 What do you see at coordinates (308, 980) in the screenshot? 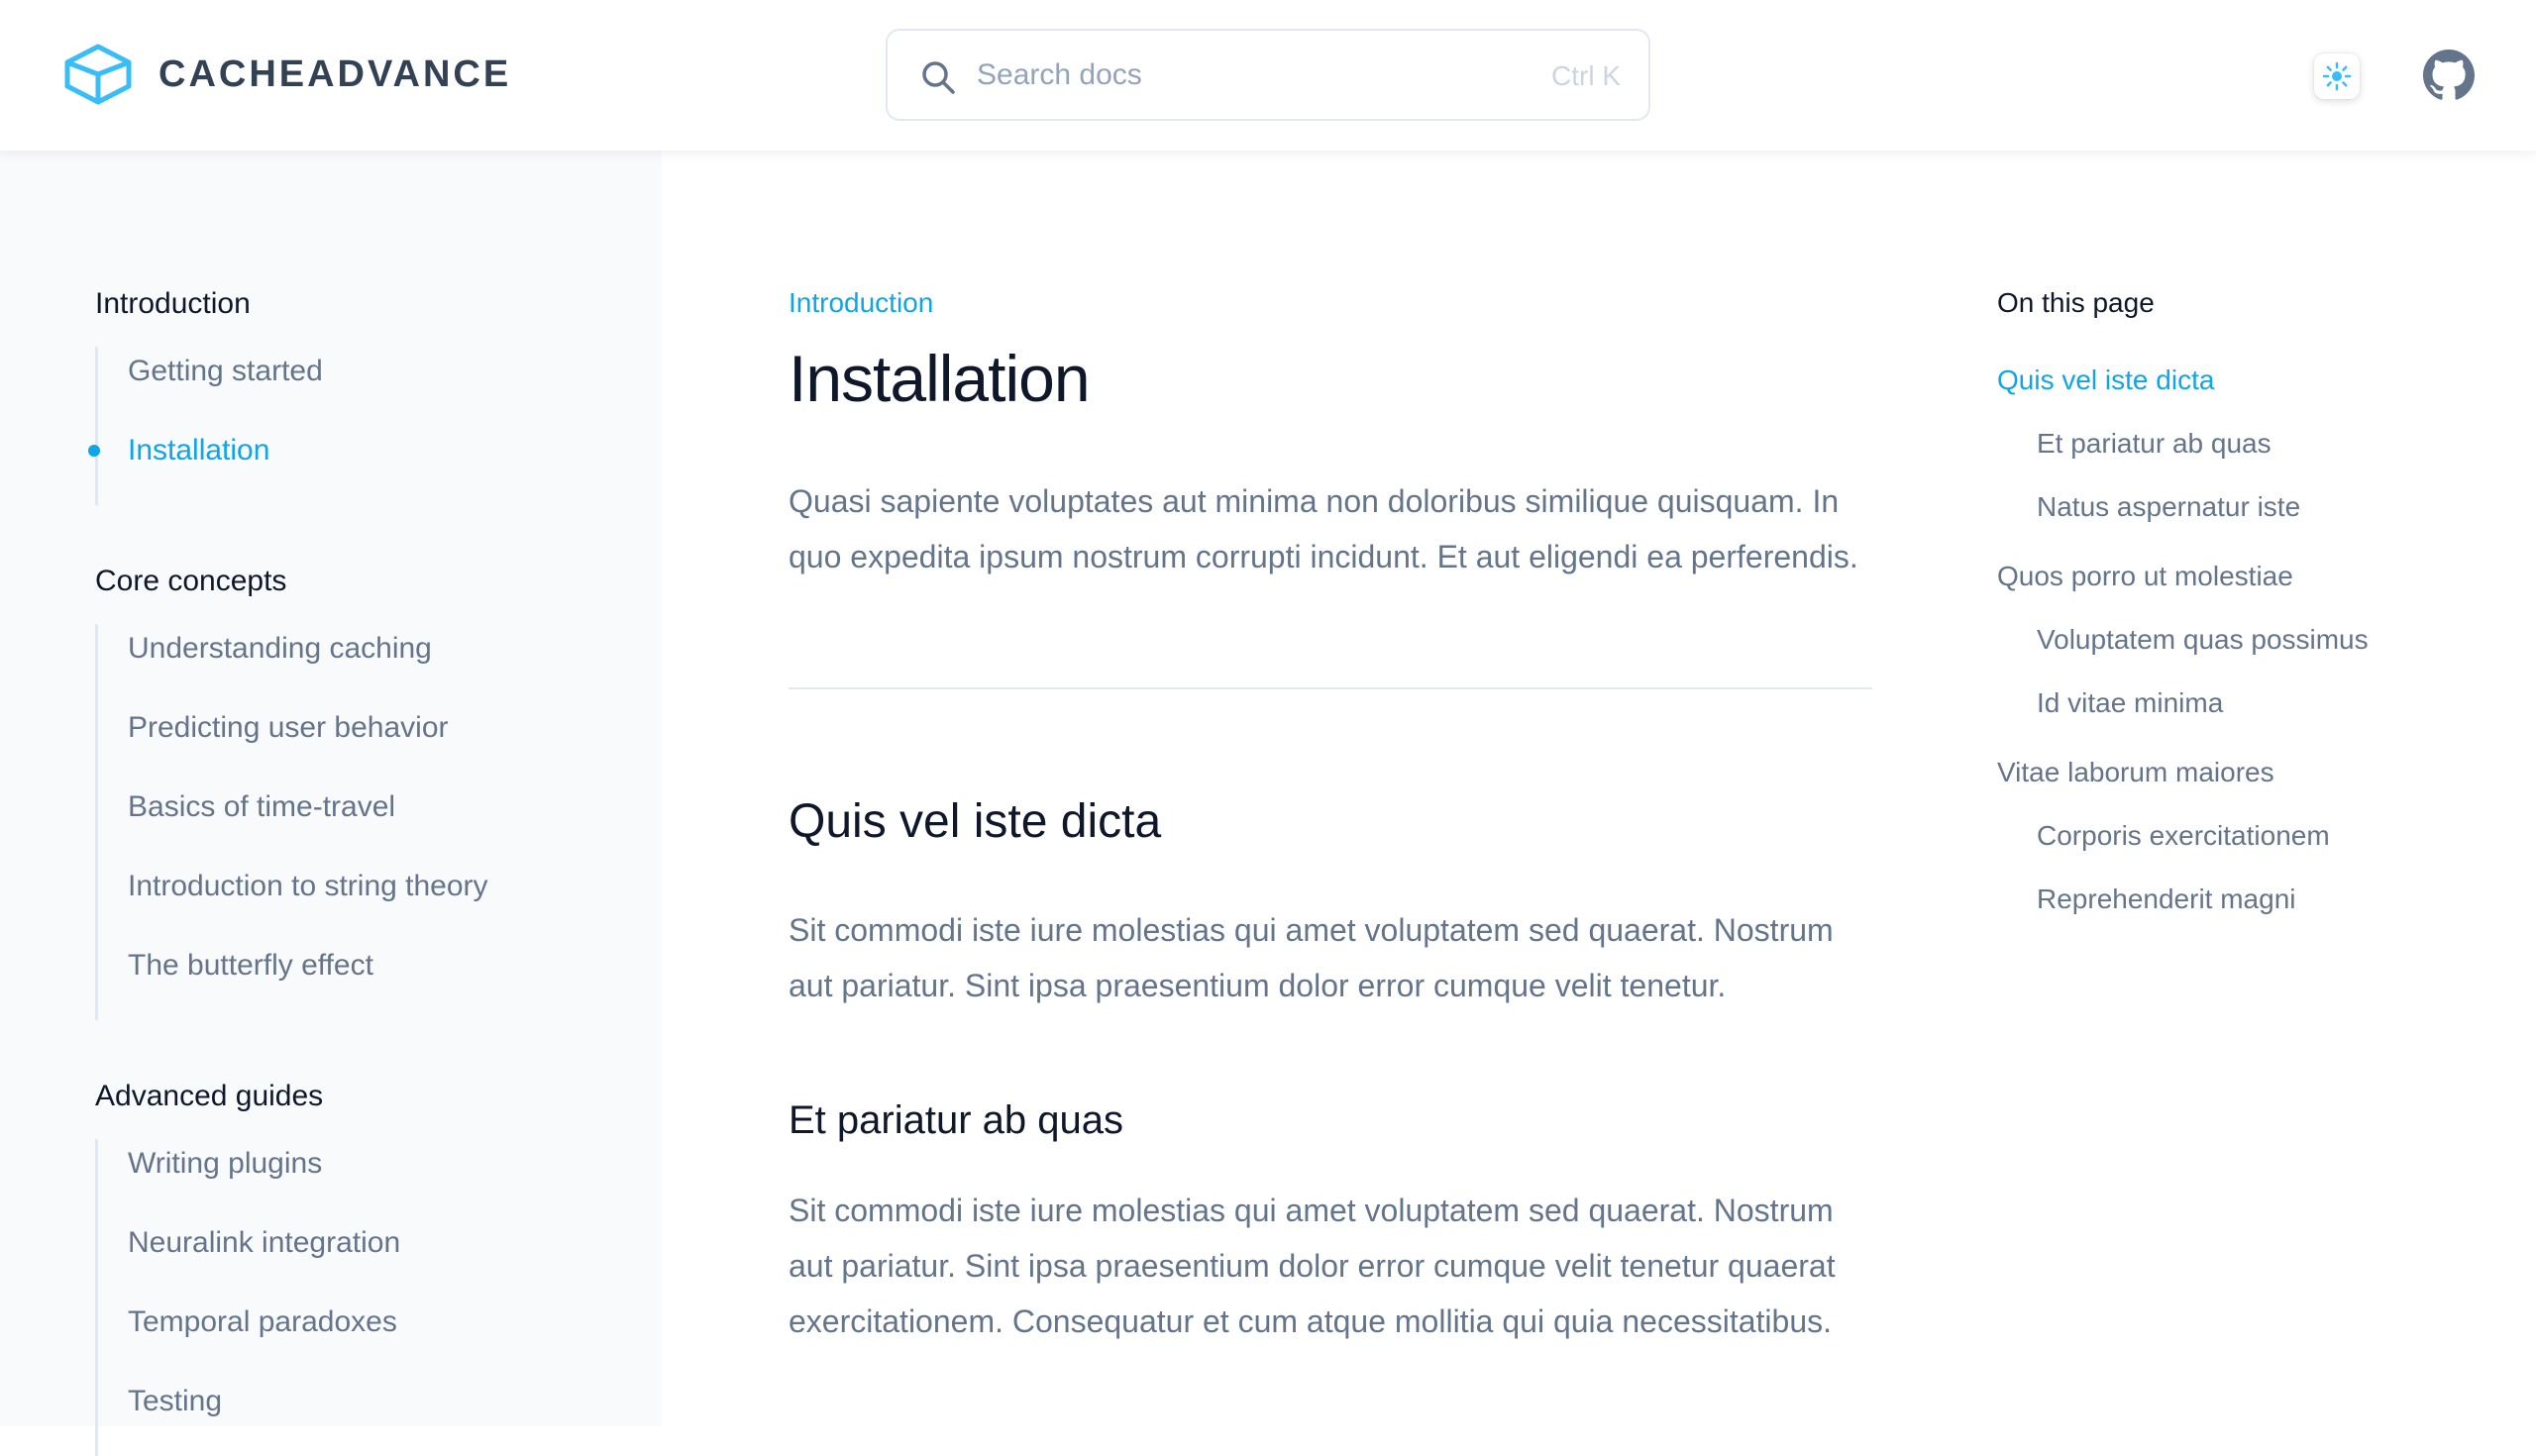
I see `sidebar-item-butterfly-effect: The butterfly effect` at bounding box center [308, 980].